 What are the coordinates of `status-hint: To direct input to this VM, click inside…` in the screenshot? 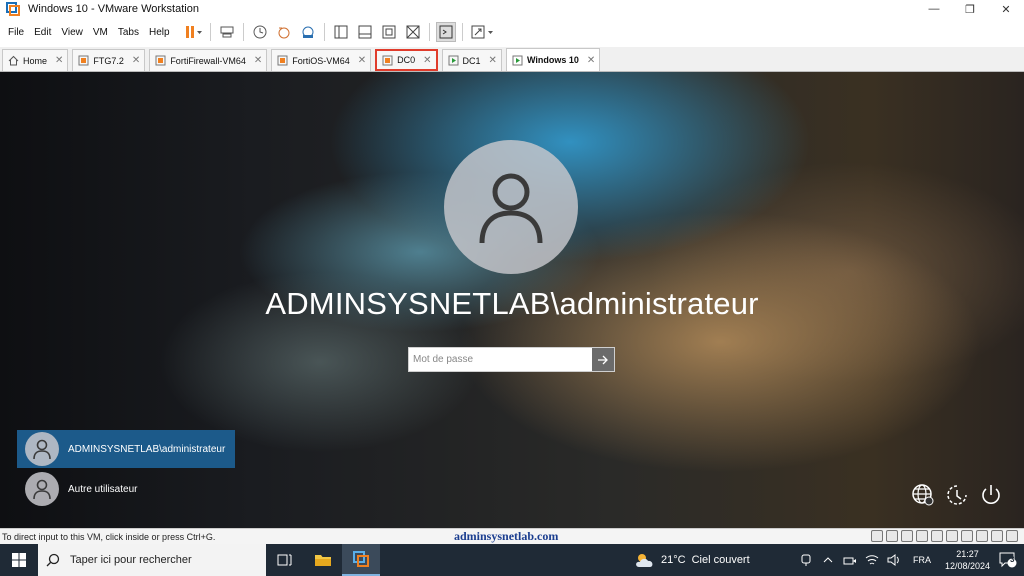 It's located at (109, 536).